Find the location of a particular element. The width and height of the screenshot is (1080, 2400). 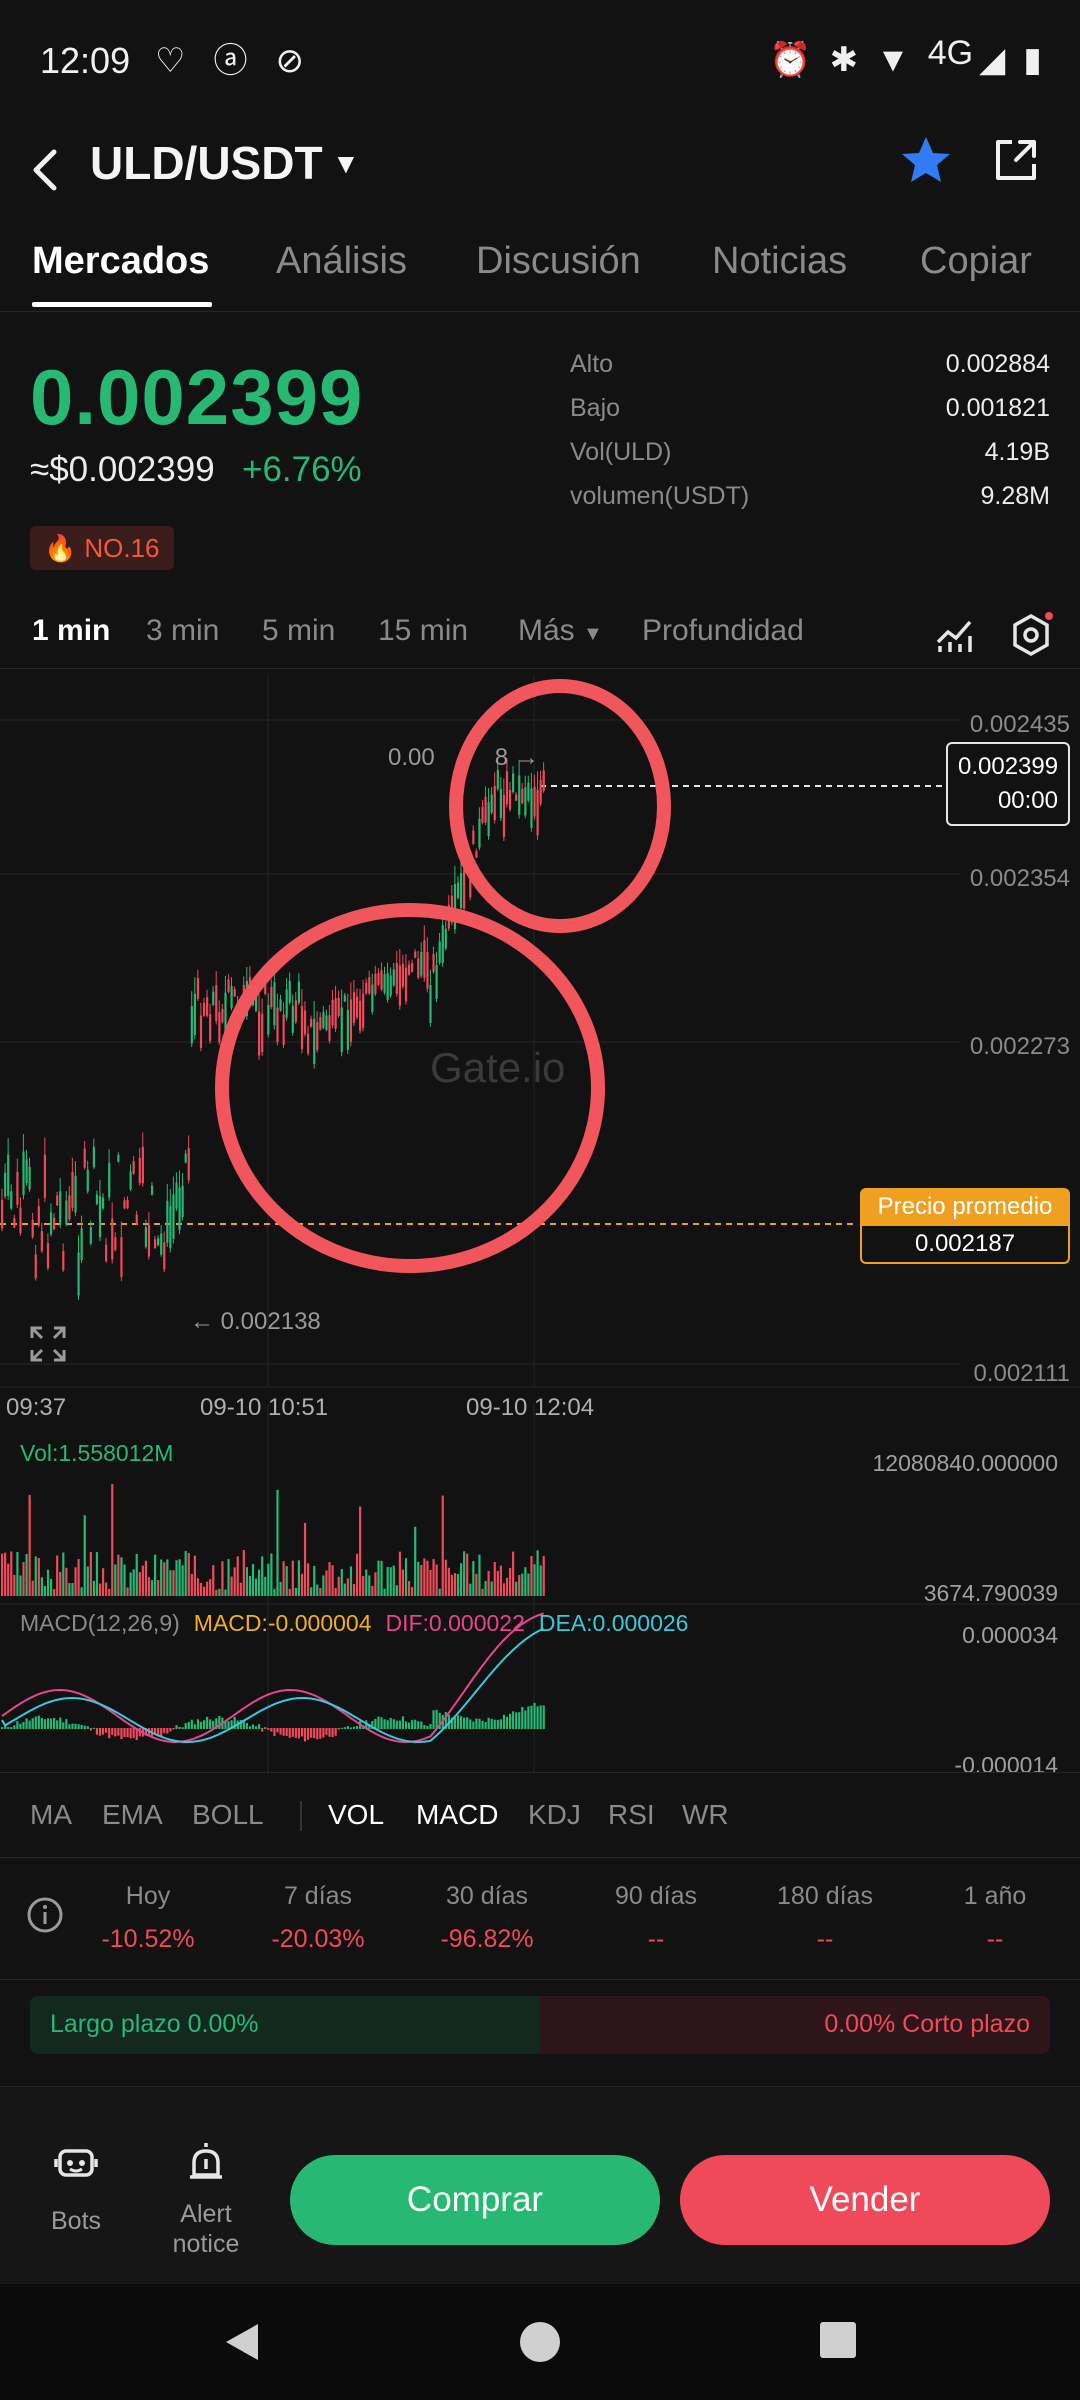

nav-recents-icon is located at coordinates (838, 2340).